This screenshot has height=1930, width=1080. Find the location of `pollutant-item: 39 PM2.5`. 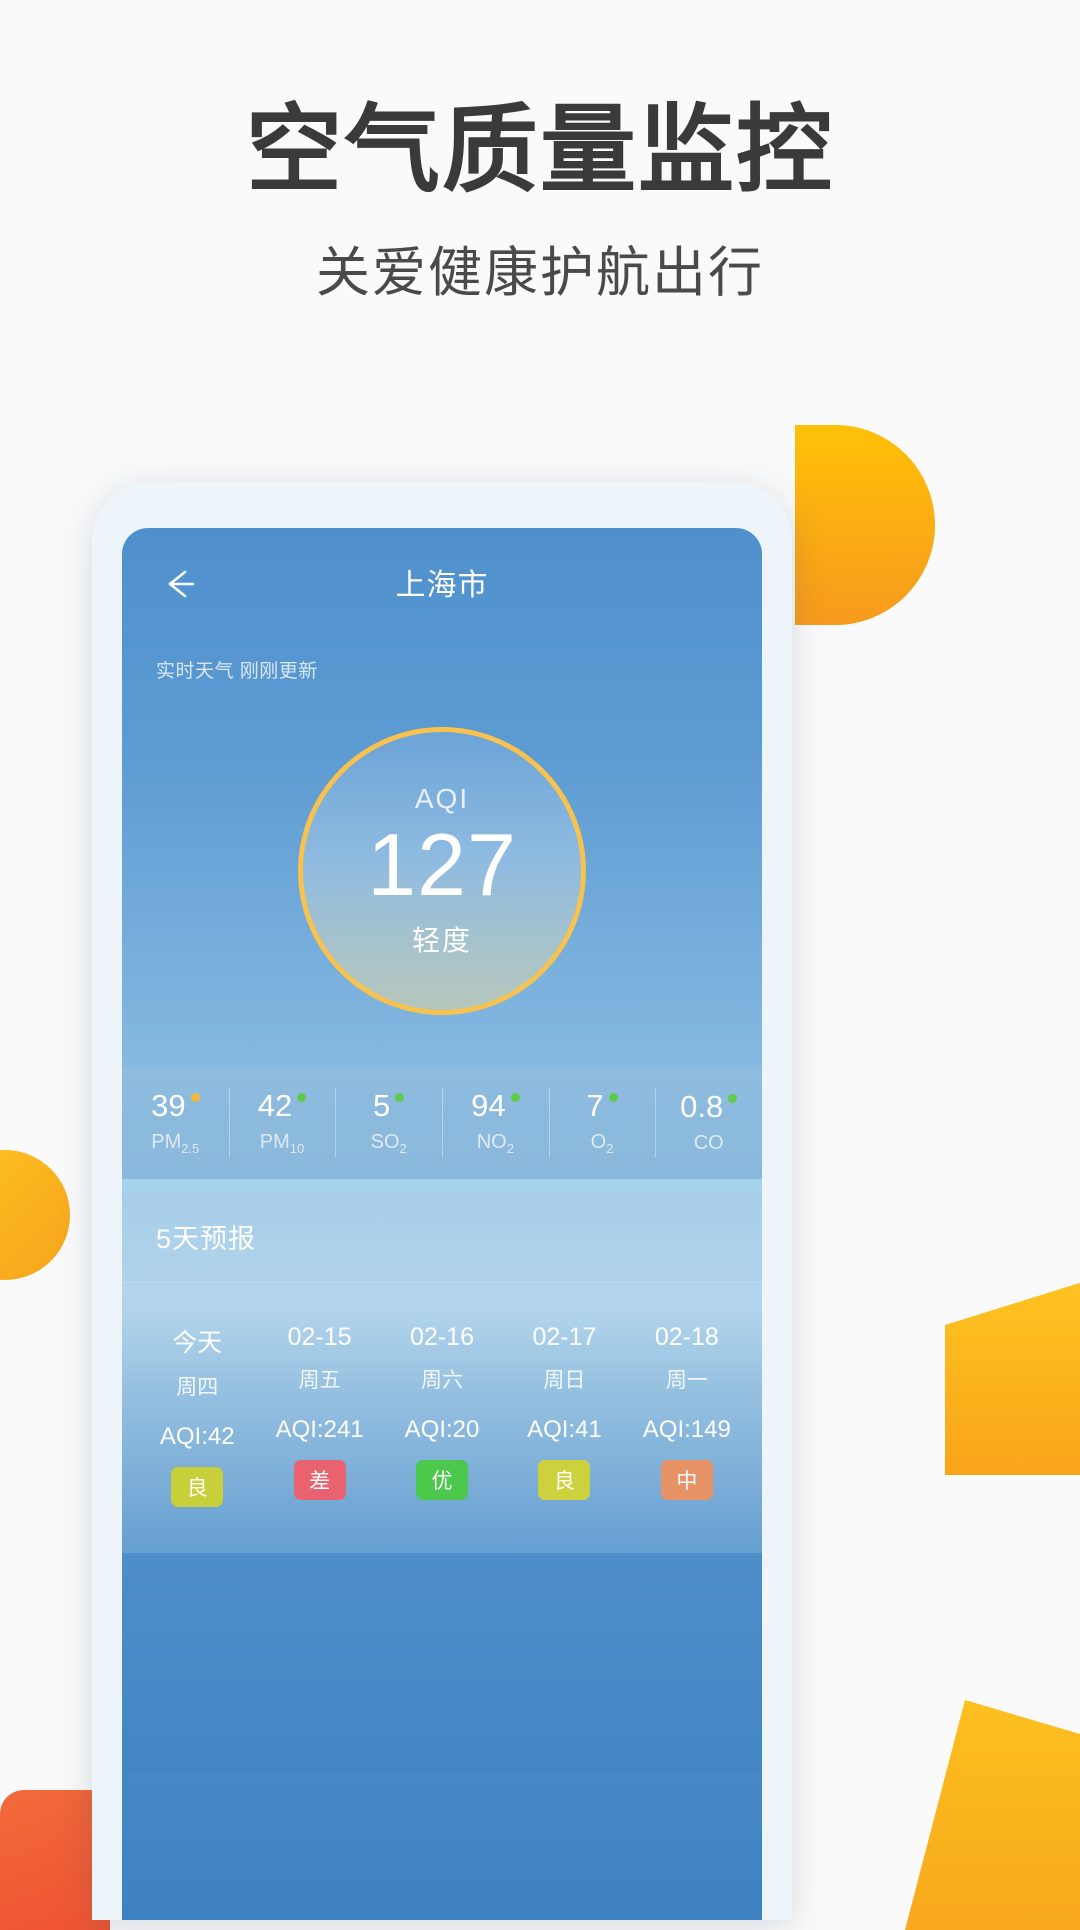

pollutant-item: 39 PM2.5 is located at coordinates (175, 1123).